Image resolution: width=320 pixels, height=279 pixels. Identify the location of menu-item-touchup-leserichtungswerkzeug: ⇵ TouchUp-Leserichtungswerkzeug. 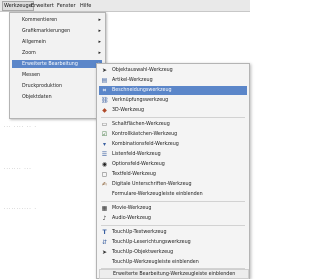
(173, 242).